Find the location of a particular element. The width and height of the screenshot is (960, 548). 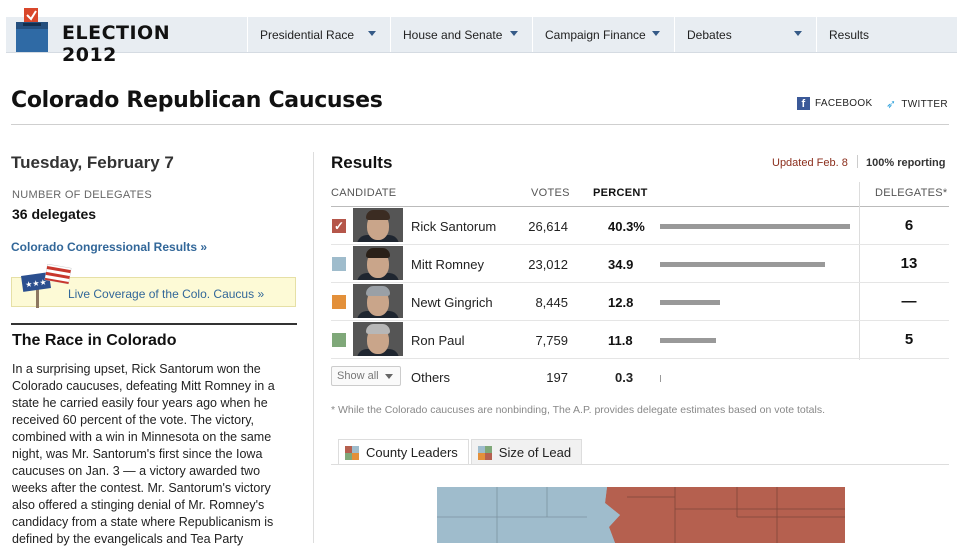

nav-house-and-senate: House and Senate is located at coordinates (461, 34).